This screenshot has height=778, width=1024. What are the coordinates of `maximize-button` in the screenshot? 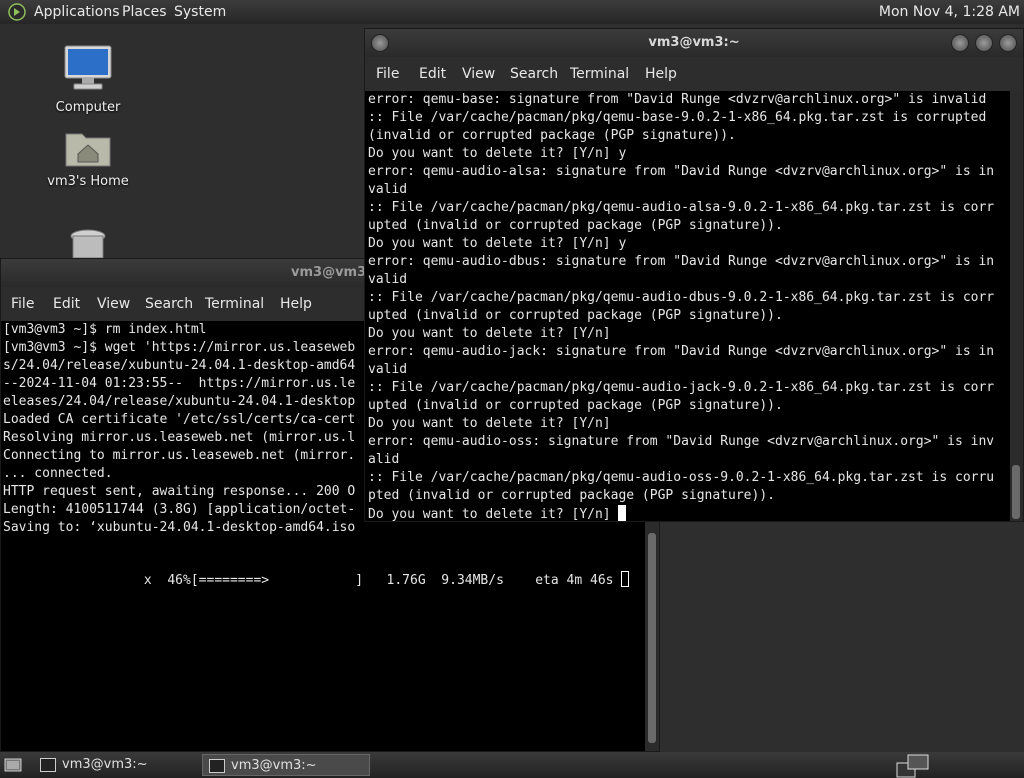 It's located at (984, 43).